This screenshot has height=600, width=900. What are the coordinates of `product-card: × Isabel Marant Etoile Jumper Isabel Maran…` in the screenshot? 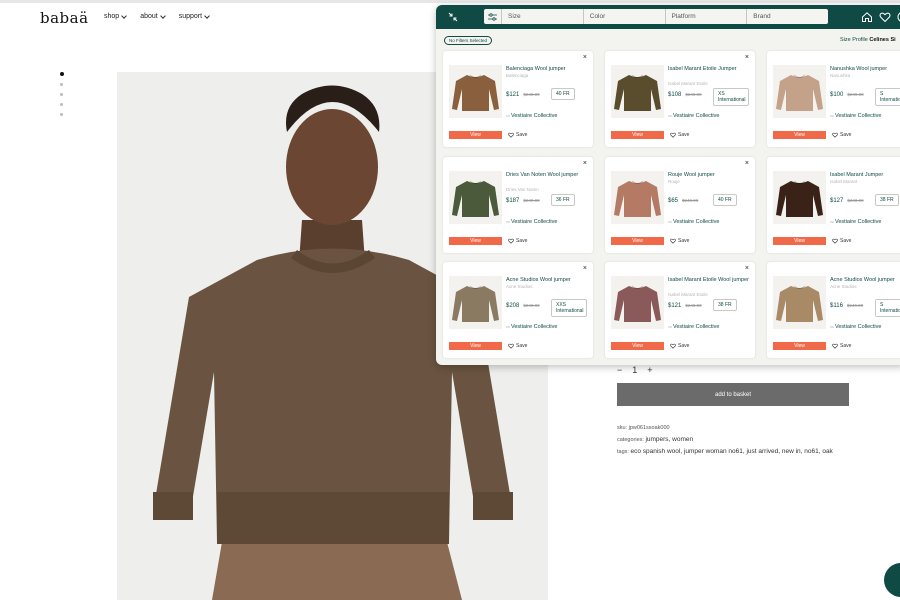 It's located at (680, 99).